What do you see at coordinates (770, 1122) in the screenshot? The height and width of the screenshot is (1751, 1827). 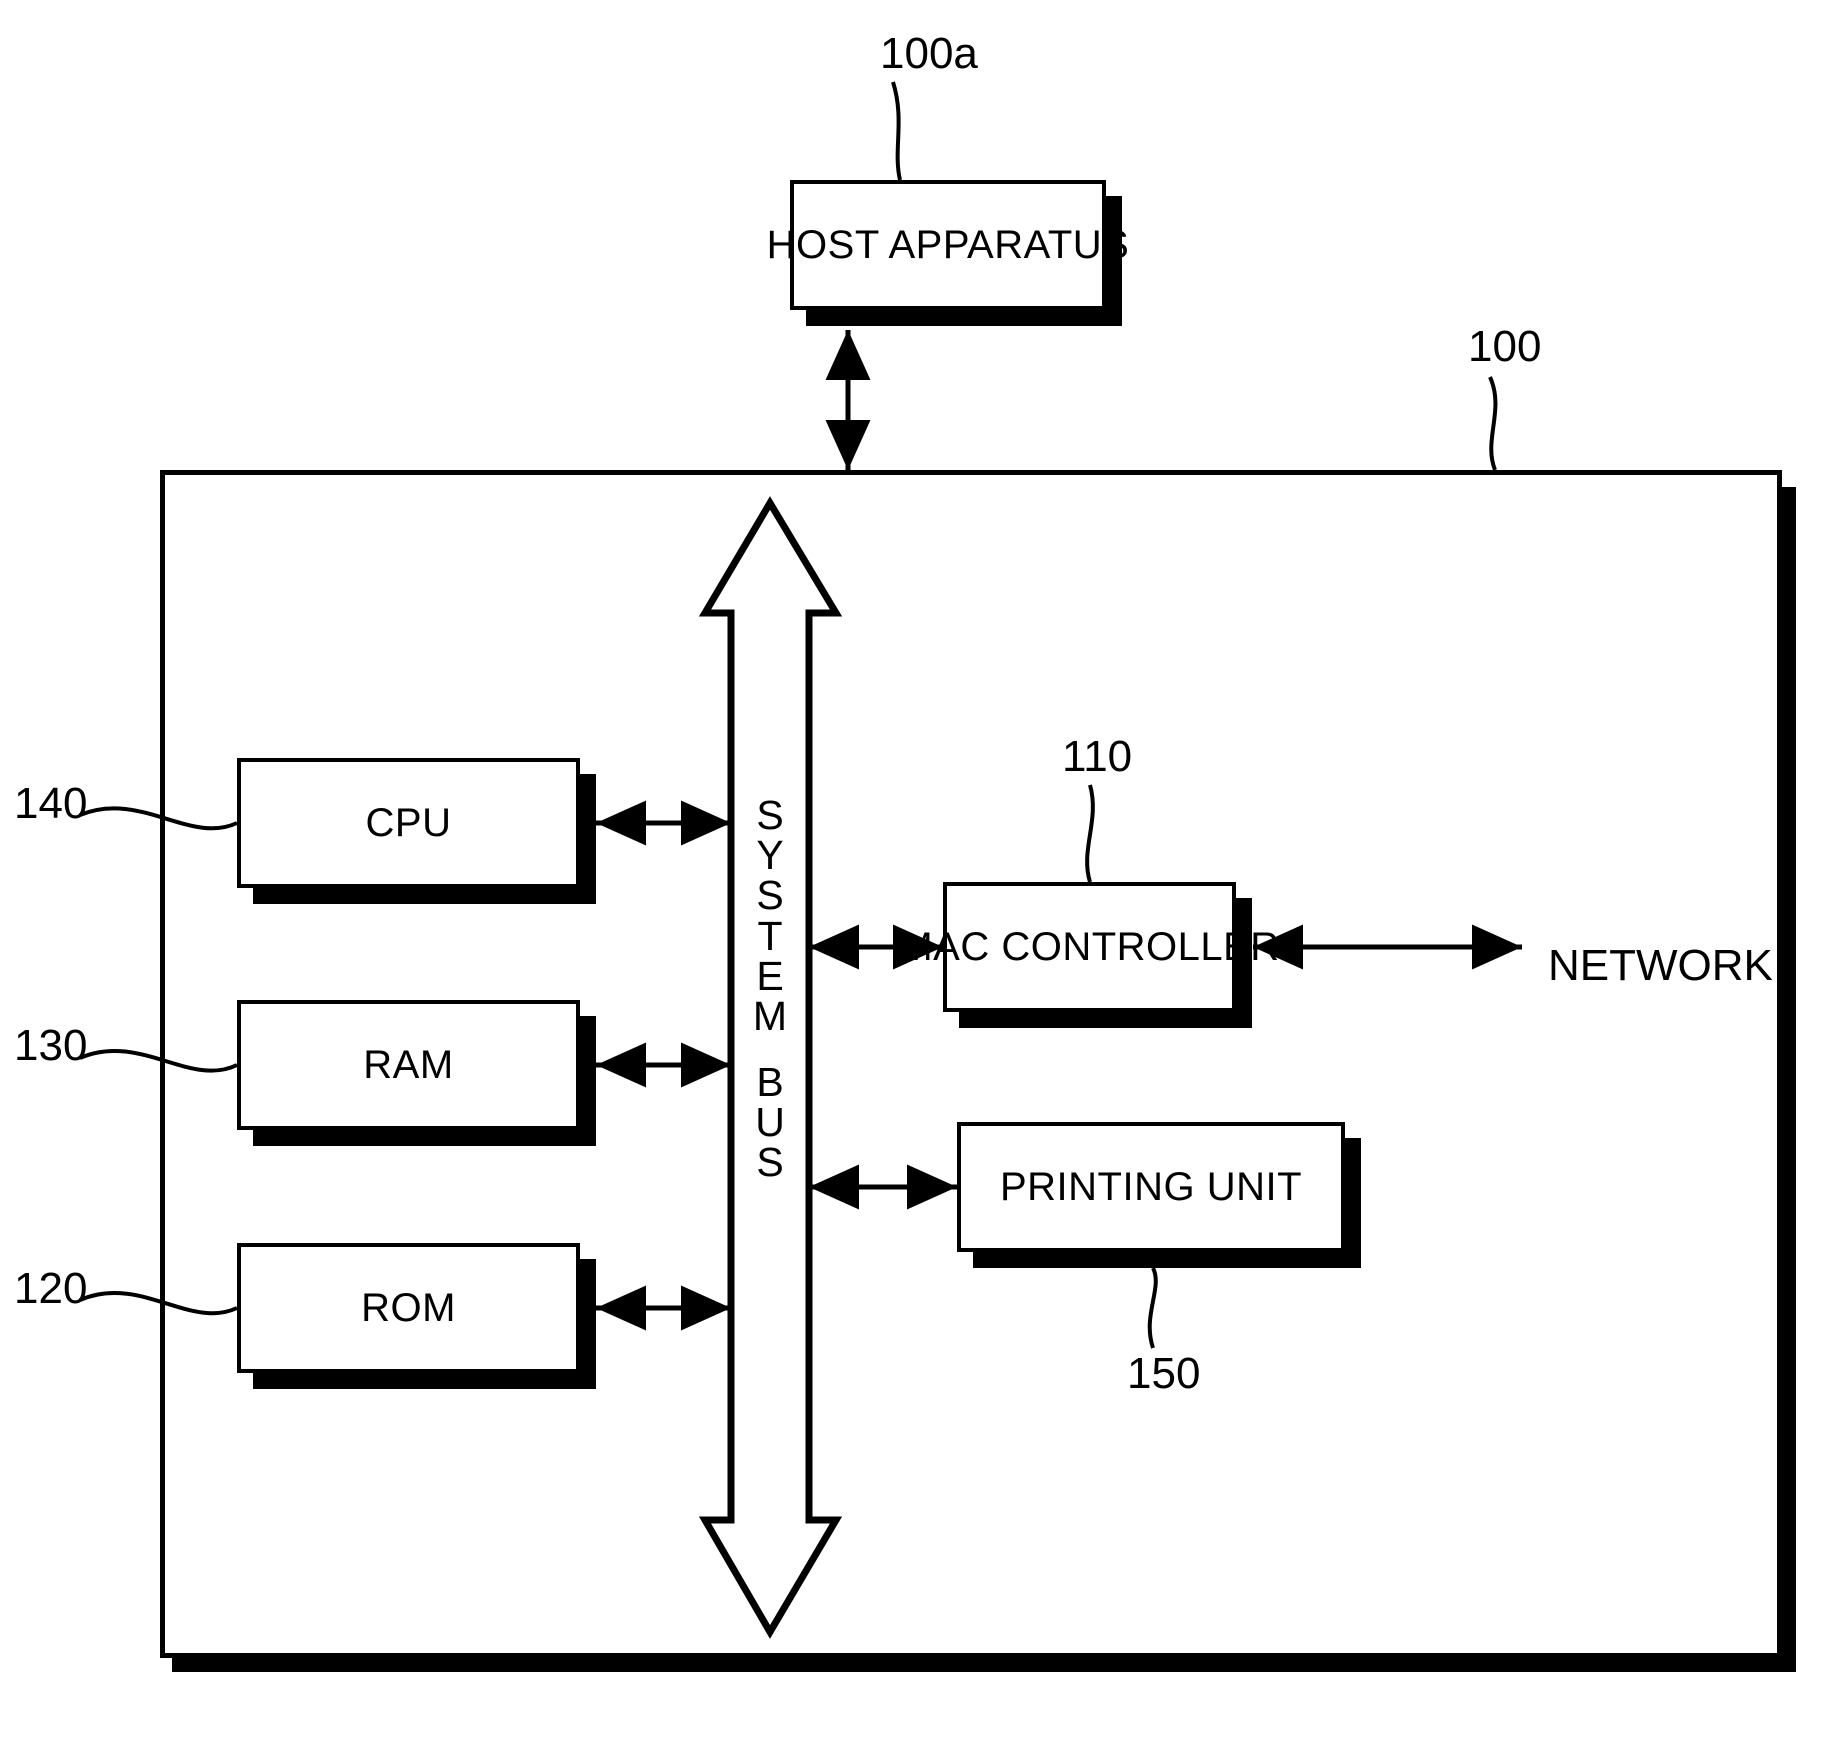 I see `bus-letter: U` at bounding box center [770, 1122].